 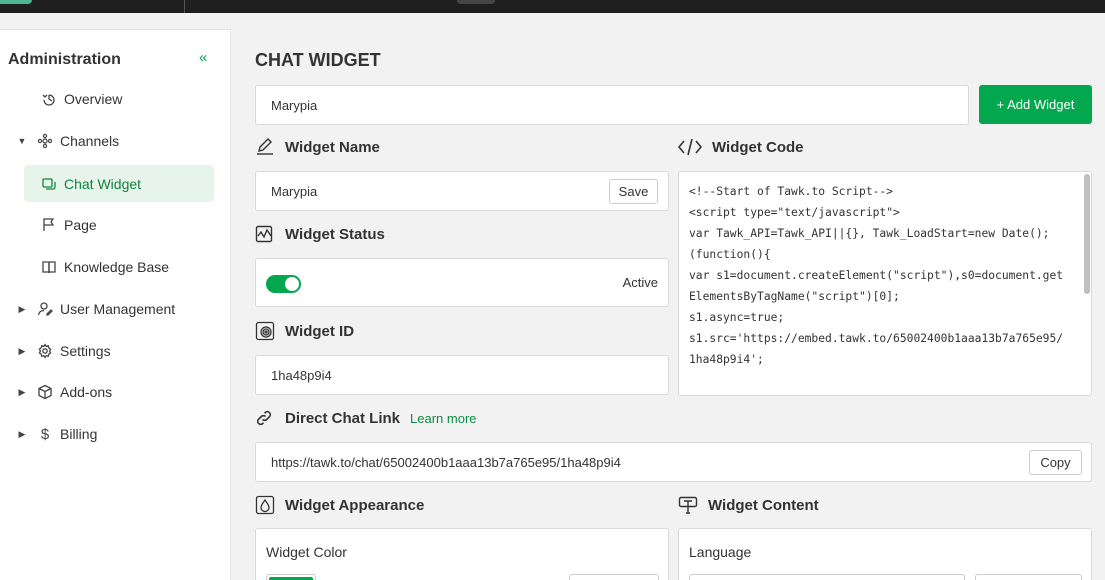 What do you see at coordinates (1035, 104) in the screenshot?
I see `add-widget-button: + Add Widget` at bounding box center [1035, 104].